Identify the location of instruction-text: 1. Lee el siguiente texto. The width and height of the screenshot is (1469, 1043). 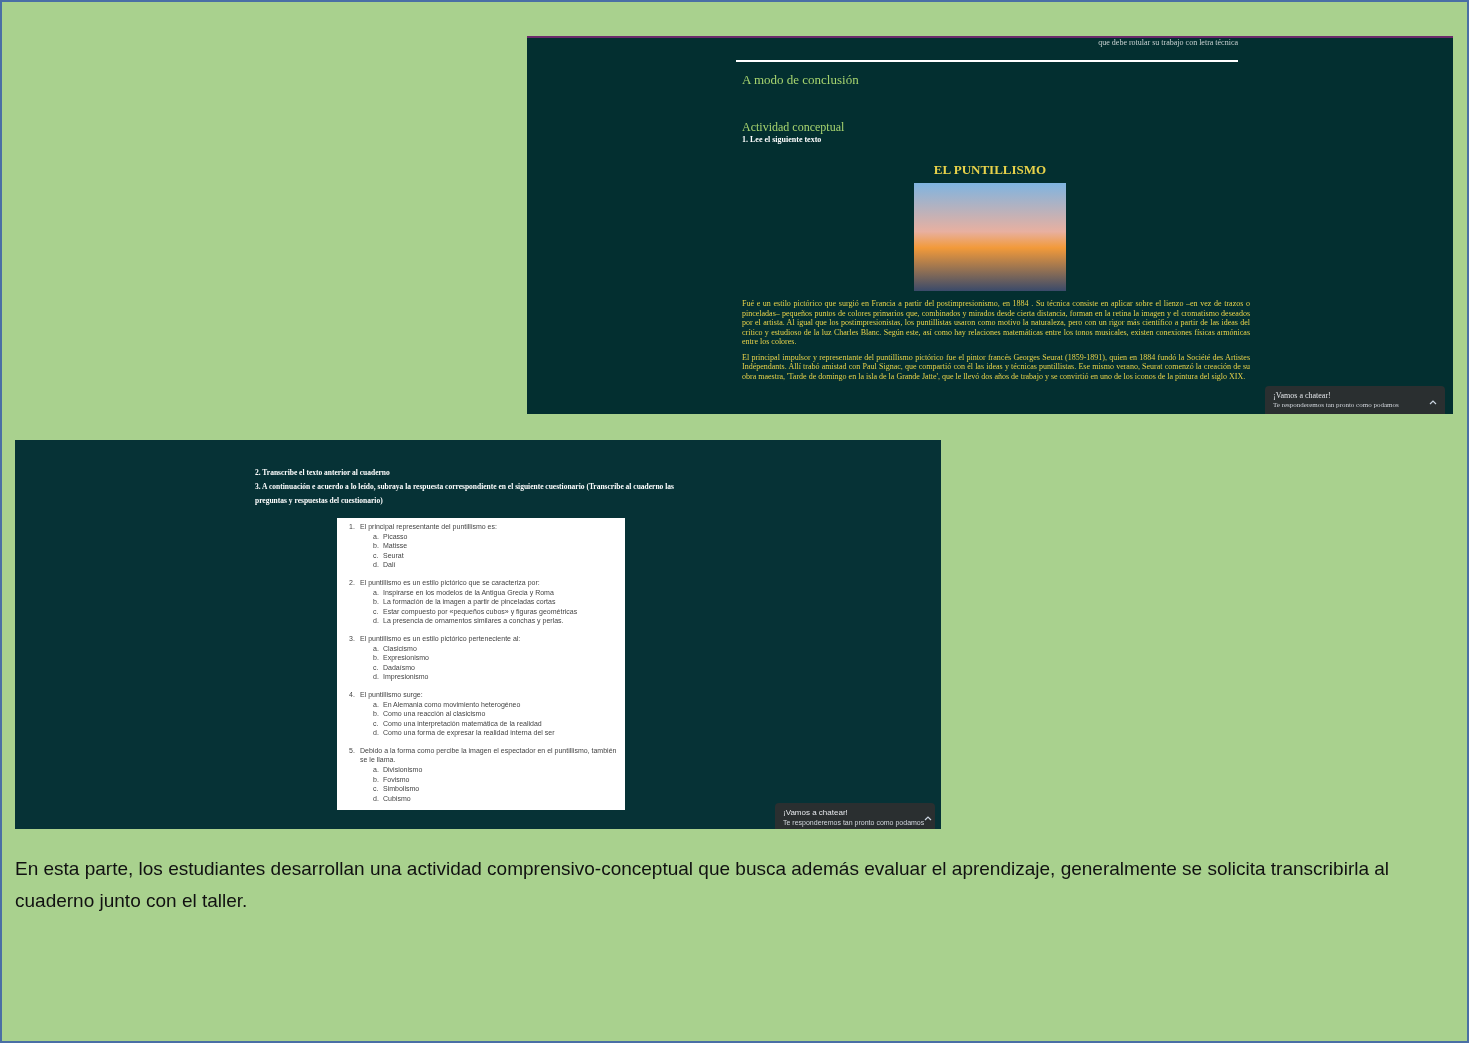
(782, 140).